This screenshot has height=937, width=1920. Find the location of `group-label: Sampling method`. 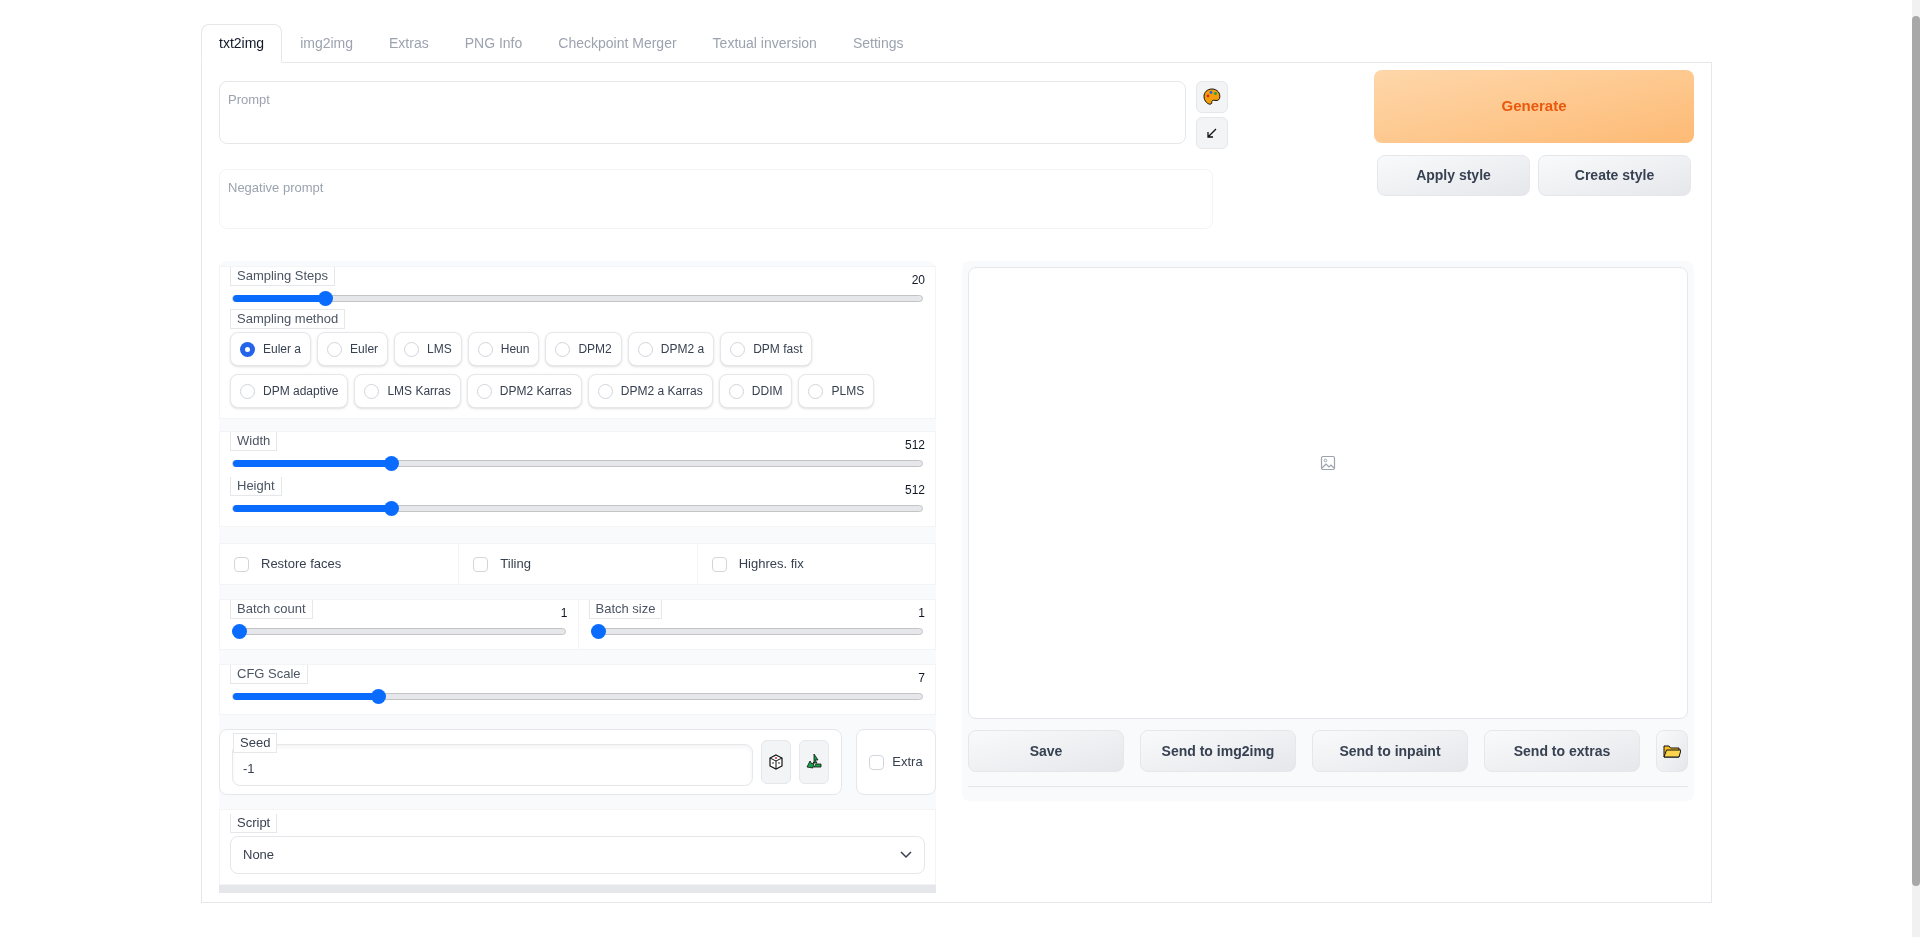

group-label: Sampling method is located at coordinates (288, 319).